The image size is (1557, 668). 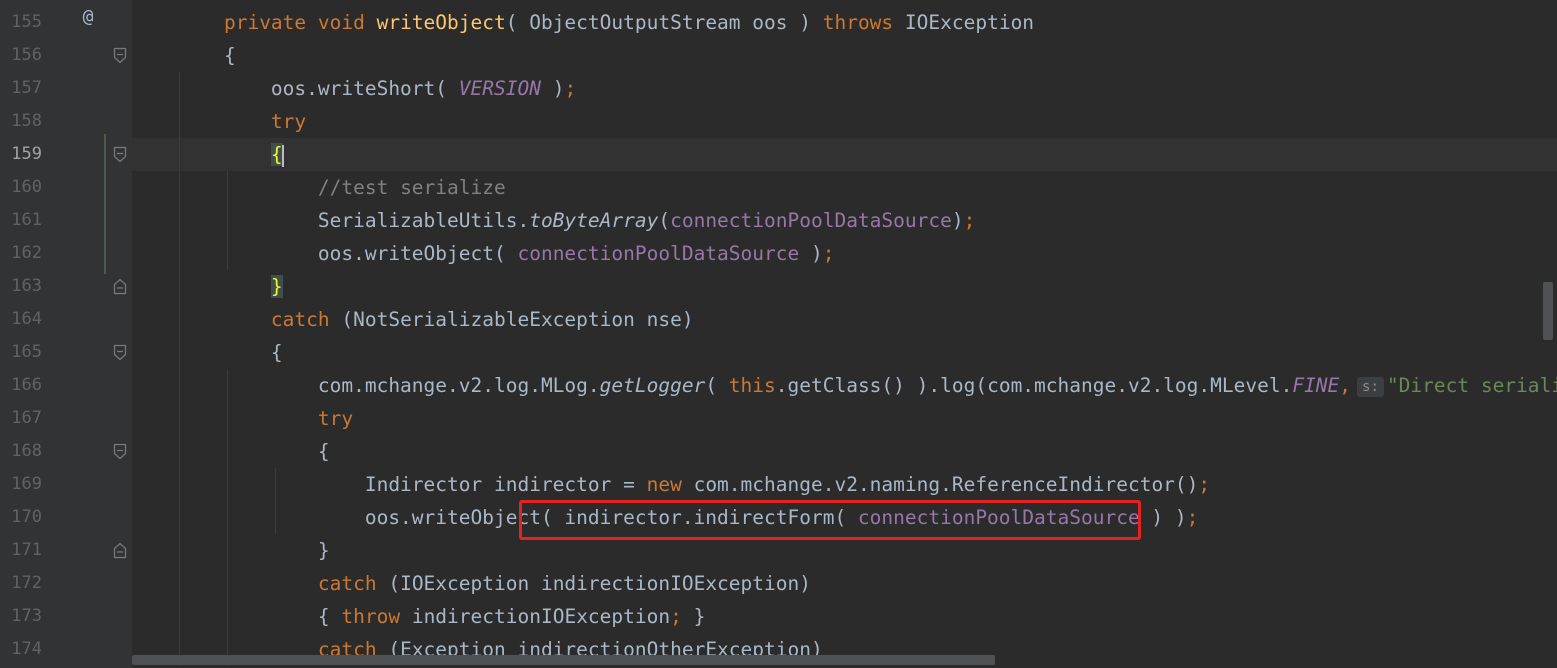 What do you see at coordinates (21, 286) in the screenshot?
I see `line-number: 163` at bounding box center [21, 286].